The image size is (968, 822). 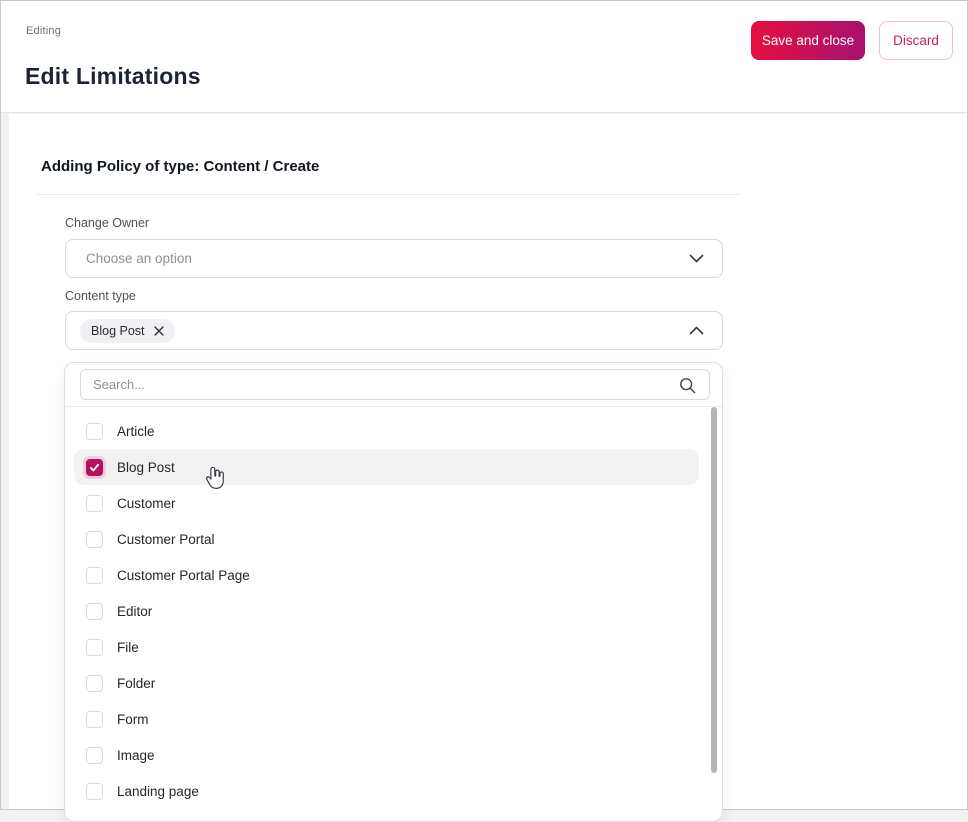 I want to click on change-owner-select: Choose an option, so click(x=394, y=258).